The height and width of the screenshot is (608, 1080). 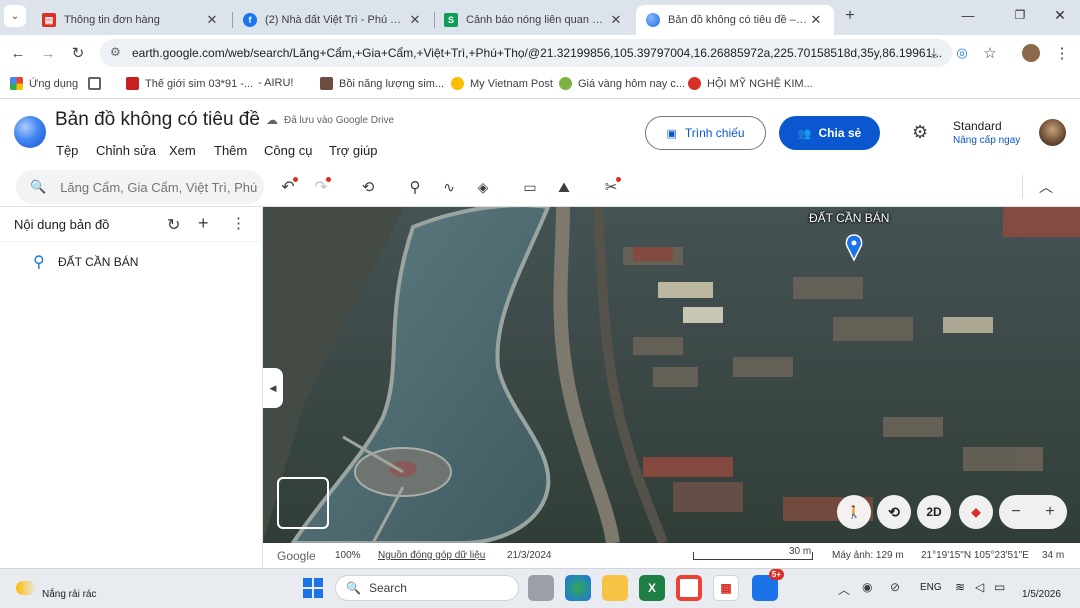 What do you see at coordinates (829, 133) in the screenshot?
I see `share-button: 👥 Chia sẻ` at bounding box center [829, 133].